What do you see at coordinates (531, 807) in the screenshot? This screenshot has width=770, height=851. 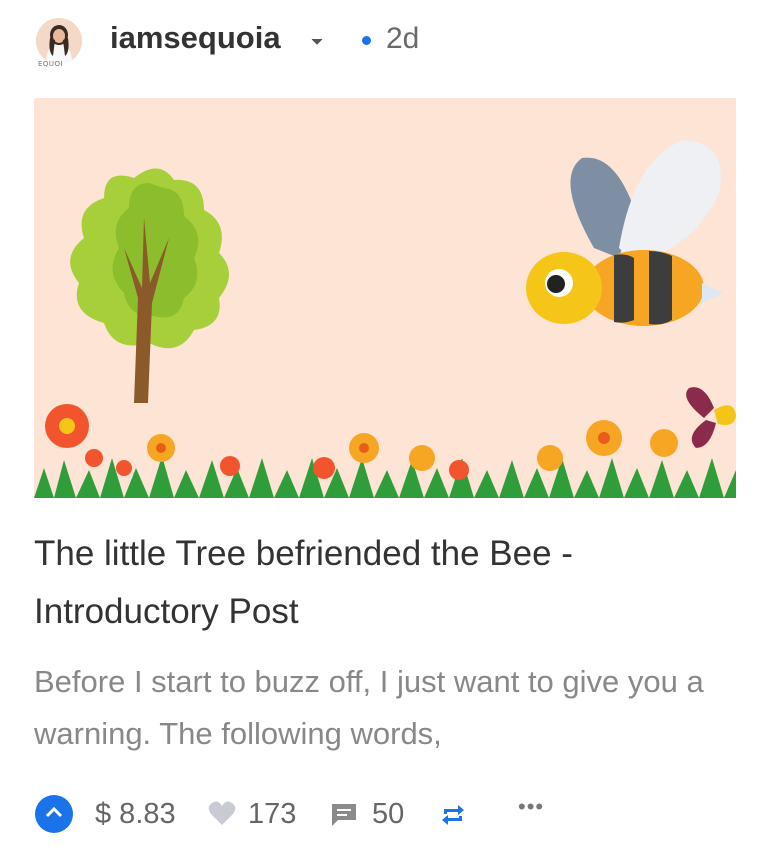 I see `more-icon: •••` at bounding box center [531, 807].